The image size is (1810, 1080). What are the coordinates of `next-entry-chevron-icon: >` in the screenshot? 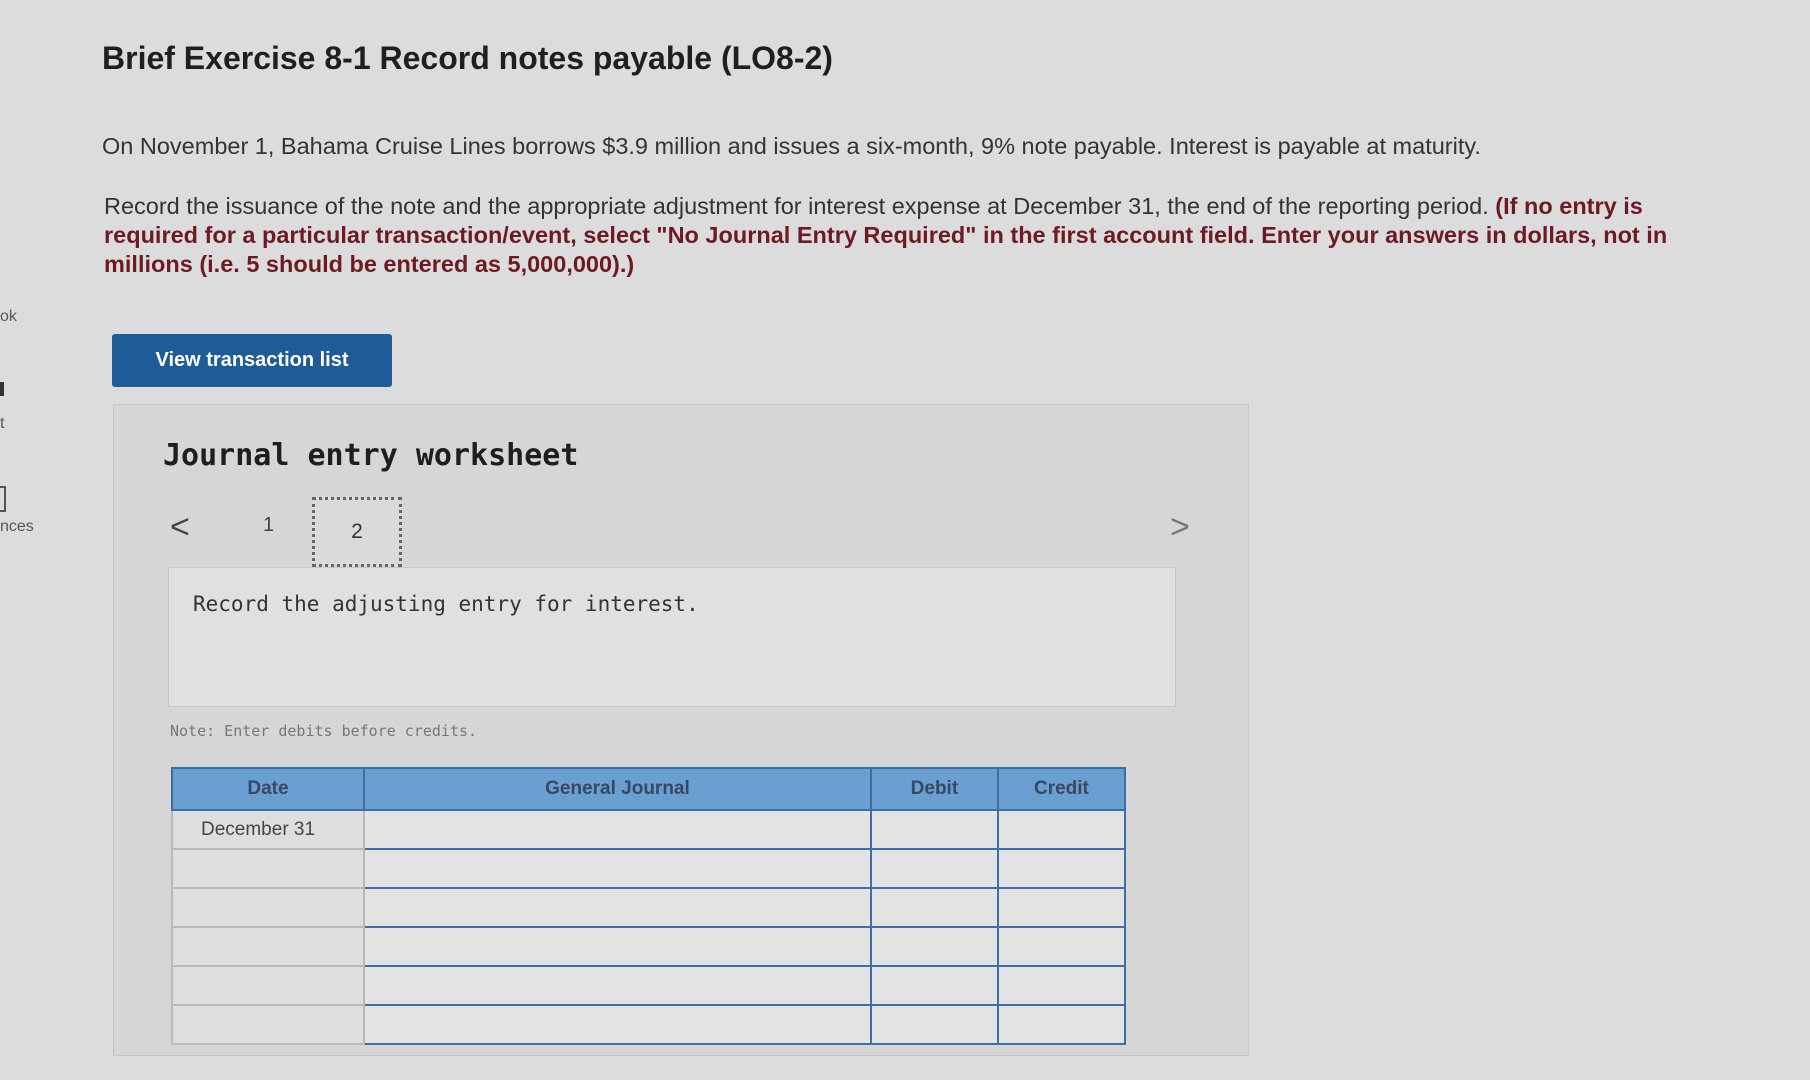 It's located at (1180, 527).